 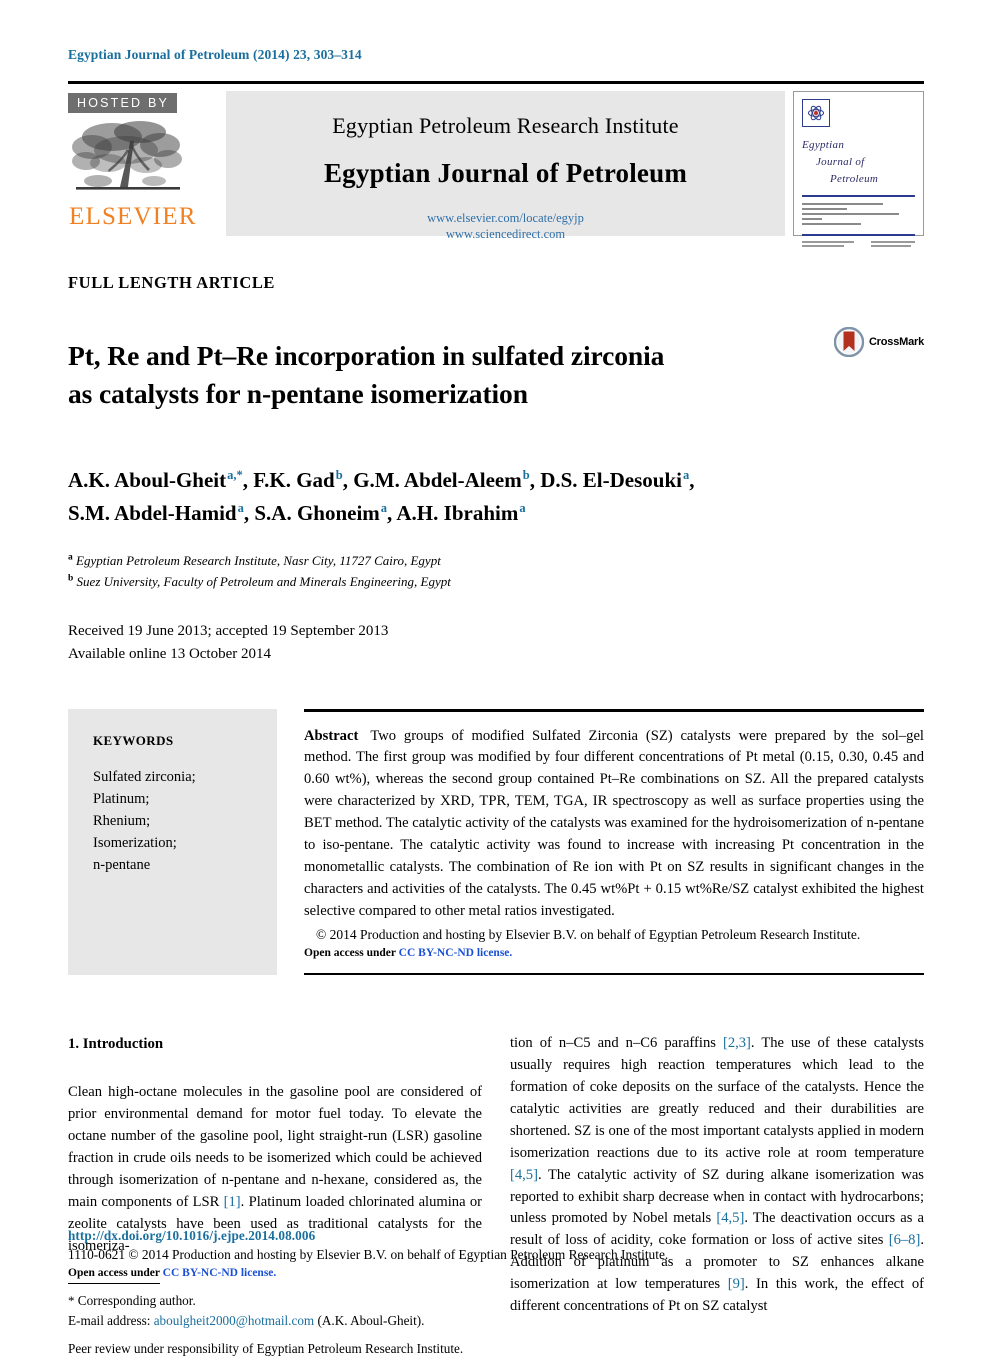 I want to click on corresponding-author-text: Corresponding author., so click(x=136, y=1301).